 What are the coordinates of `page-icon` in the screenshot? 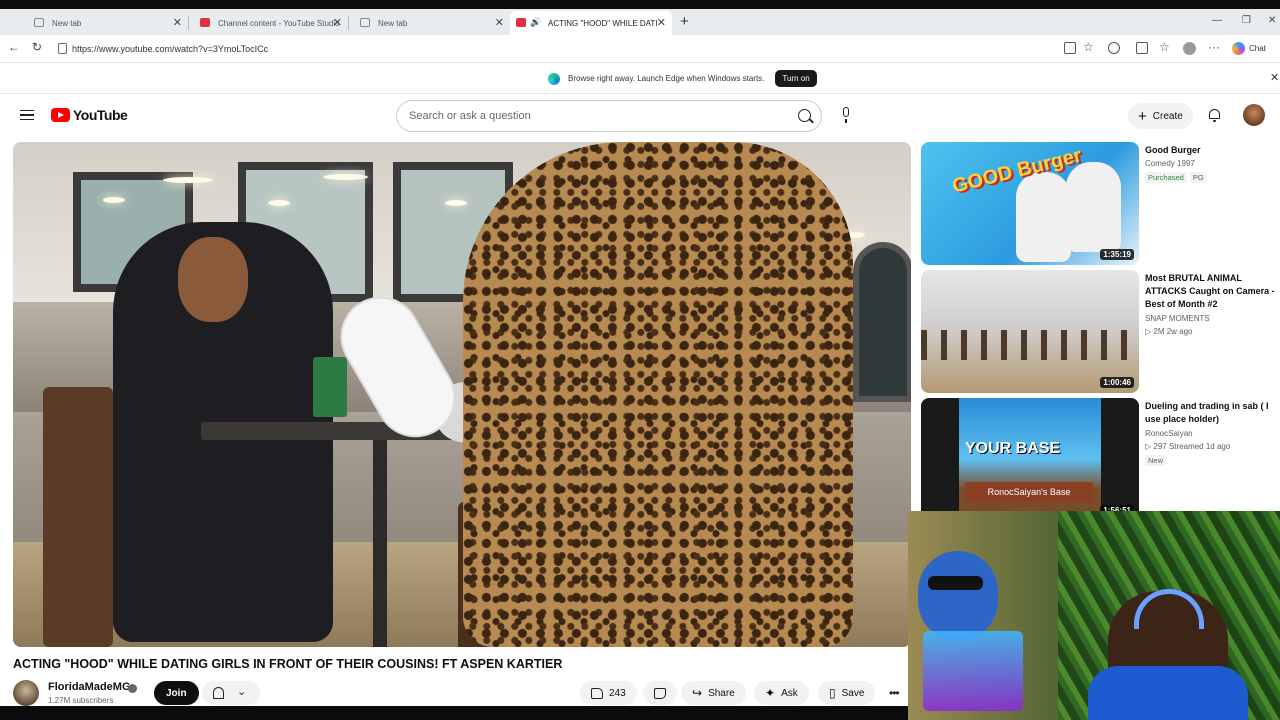 It's located at (39, 22).